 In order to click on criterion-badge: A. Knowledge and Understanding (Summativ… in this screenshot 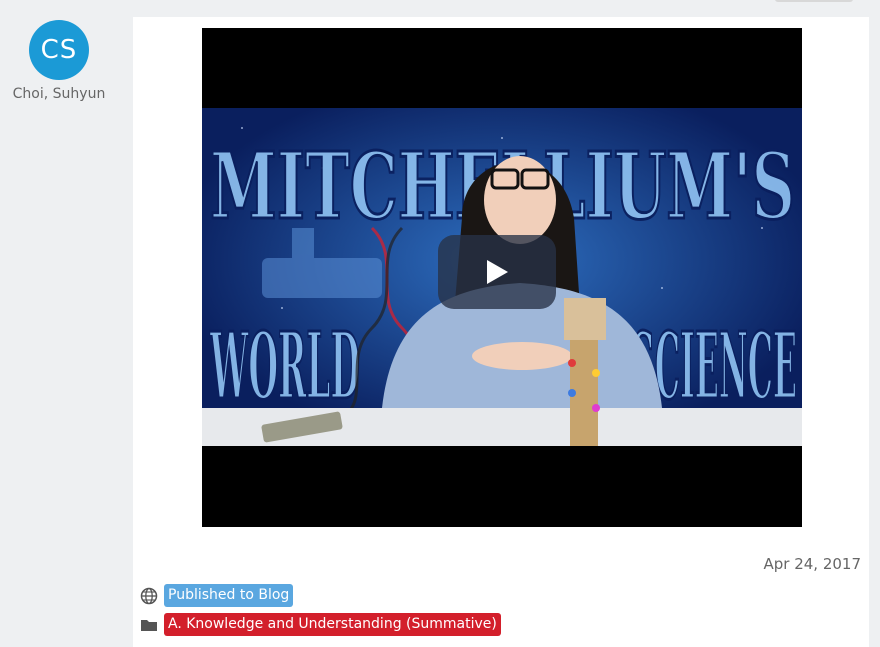, I will do `click(332, 624)`.